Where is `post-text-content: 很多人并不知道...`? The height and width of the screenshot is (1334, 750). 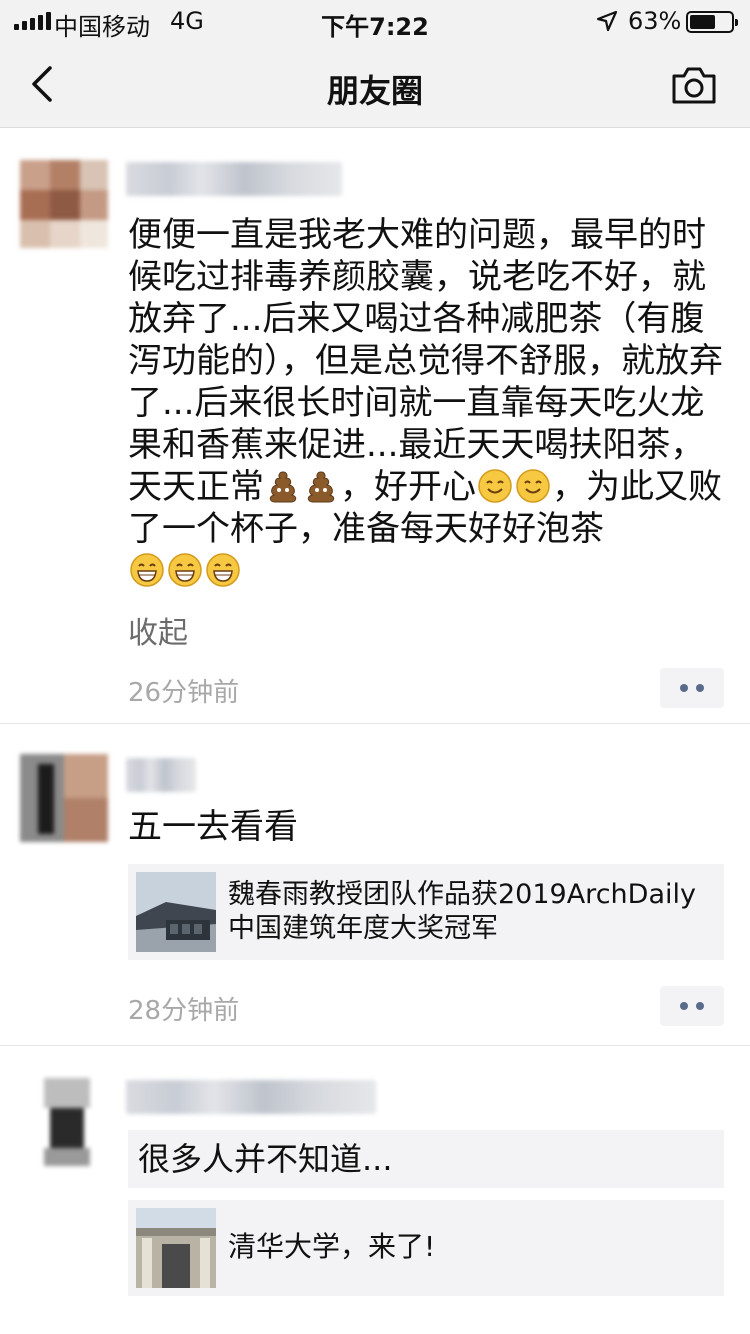 post-text-content: 很多人并不知道... is located at coordinates (265, 1159).